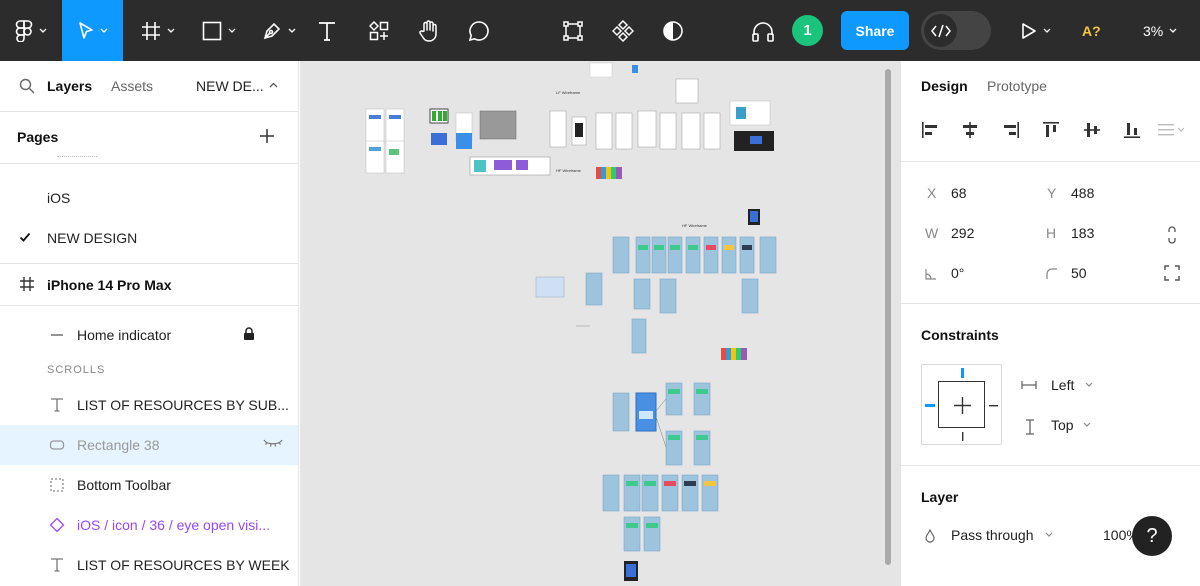  What do you see at coordinates (149, 198) in the screenshot?
I see `page-item-ios: iOS` at bounding box center [149, 198].